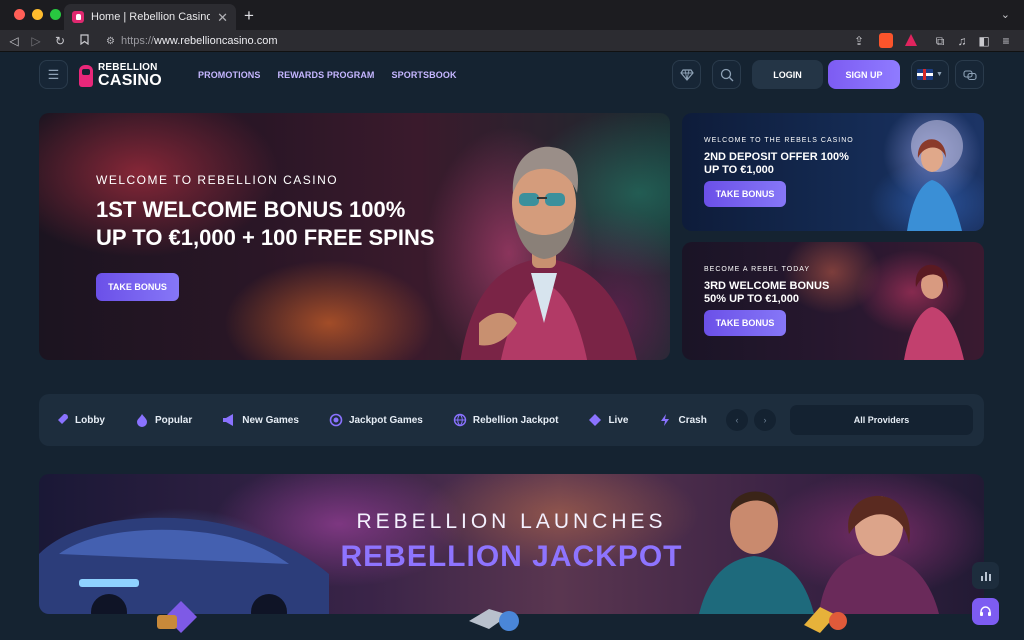 The height and width of the screenshot is (640, 1024). Describe the element at coordinates (229, 75) in the screenshot. I see `nav-promotions: PROMOTIONS` at that location.